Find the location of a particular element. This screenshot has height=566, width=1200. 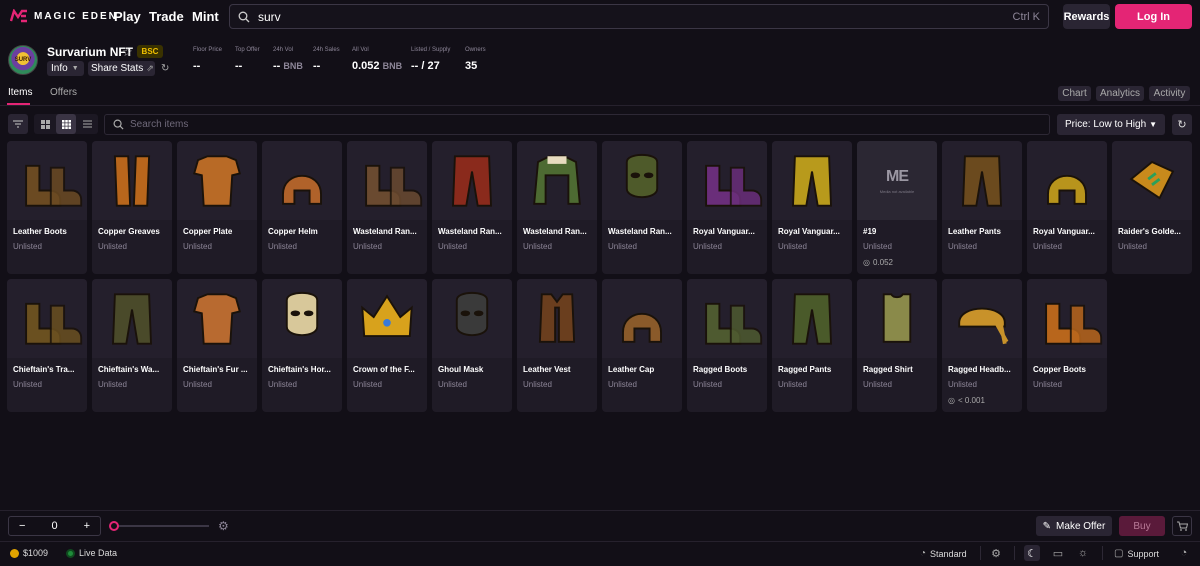

item-card: Leather Pants Unlisted is located at coordinates (982, 207).